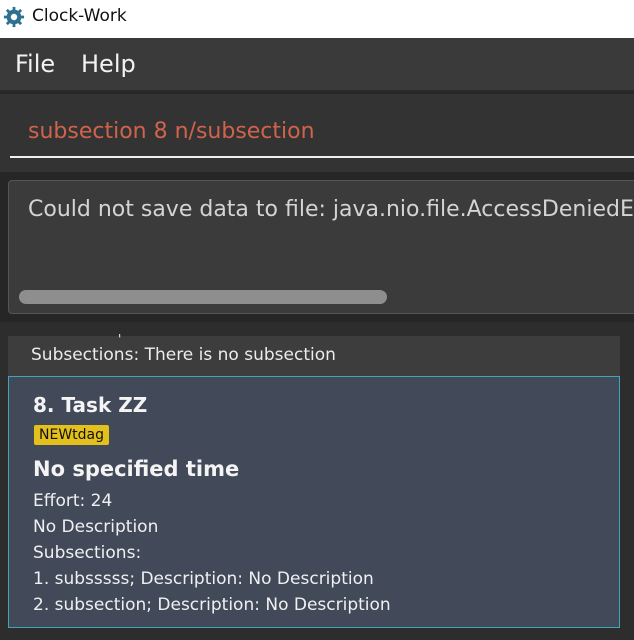 The width and height of the screenshot is (634, 640). What do you see at coordinates (87, 553) in the screenshot?
I see `subsections-label: Subsections:` at bounding box center [87, 553].